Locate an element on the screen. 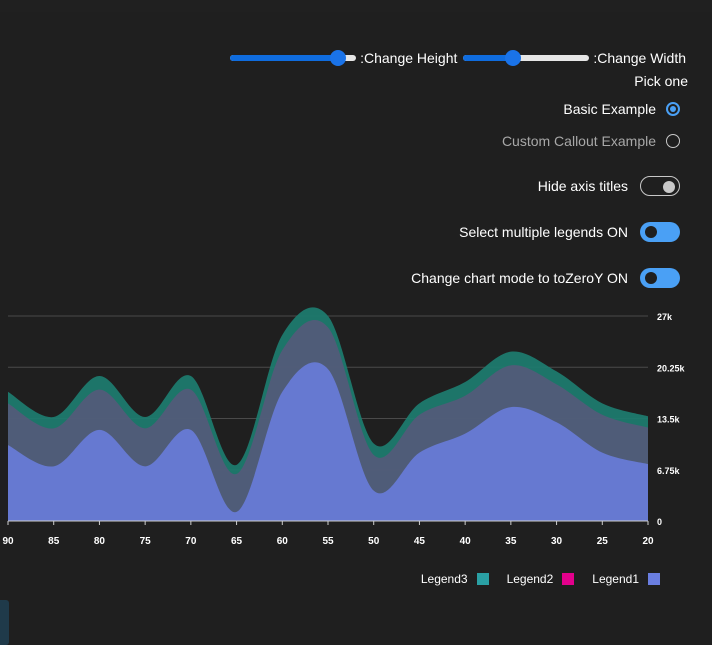 This screenshot has width=712, height=645. height-slider-label: :Change Height is located at coordinates (409, 58).